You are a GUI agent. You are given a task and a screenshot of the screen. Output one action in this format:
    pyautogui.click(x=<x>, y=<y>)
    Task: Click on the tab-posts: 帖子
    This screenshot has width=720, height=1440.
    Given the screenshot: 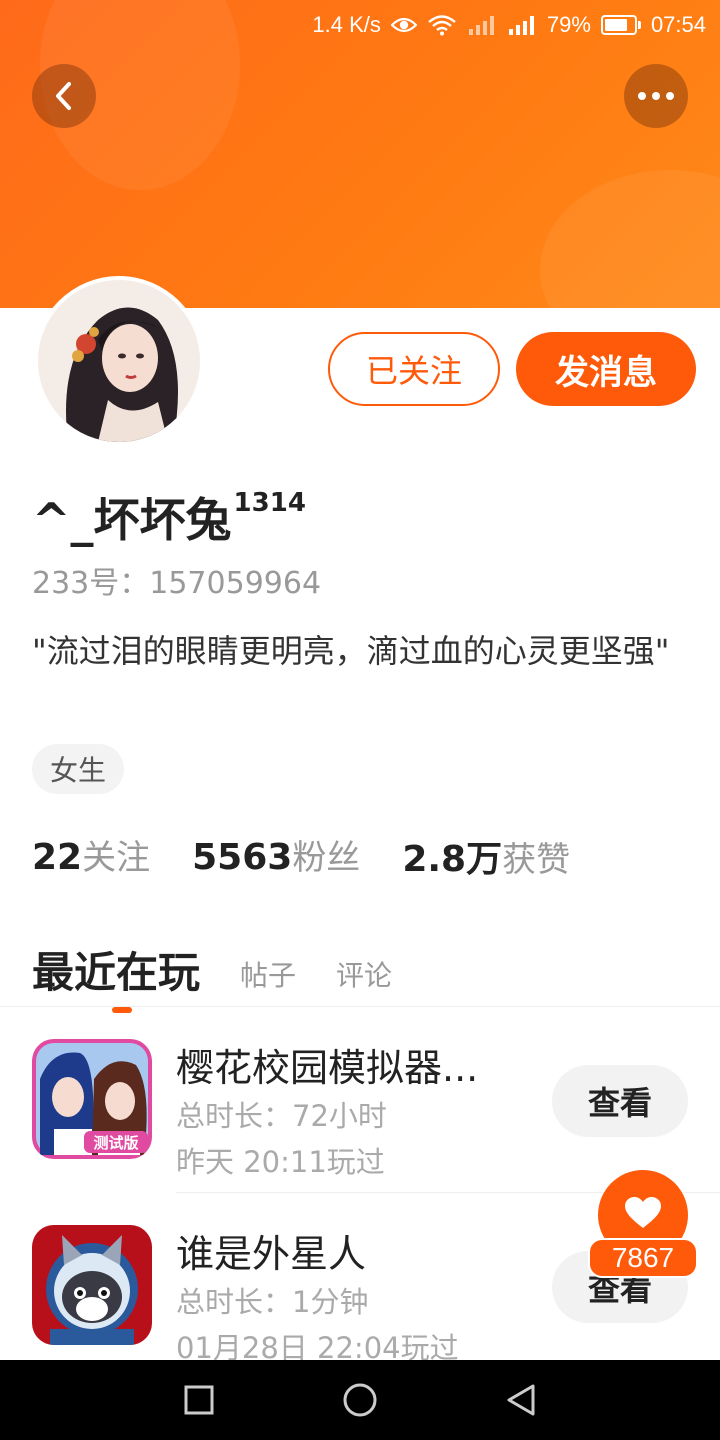 What is the action you would take?
    pyautogui.click(x=268, y=977)
    